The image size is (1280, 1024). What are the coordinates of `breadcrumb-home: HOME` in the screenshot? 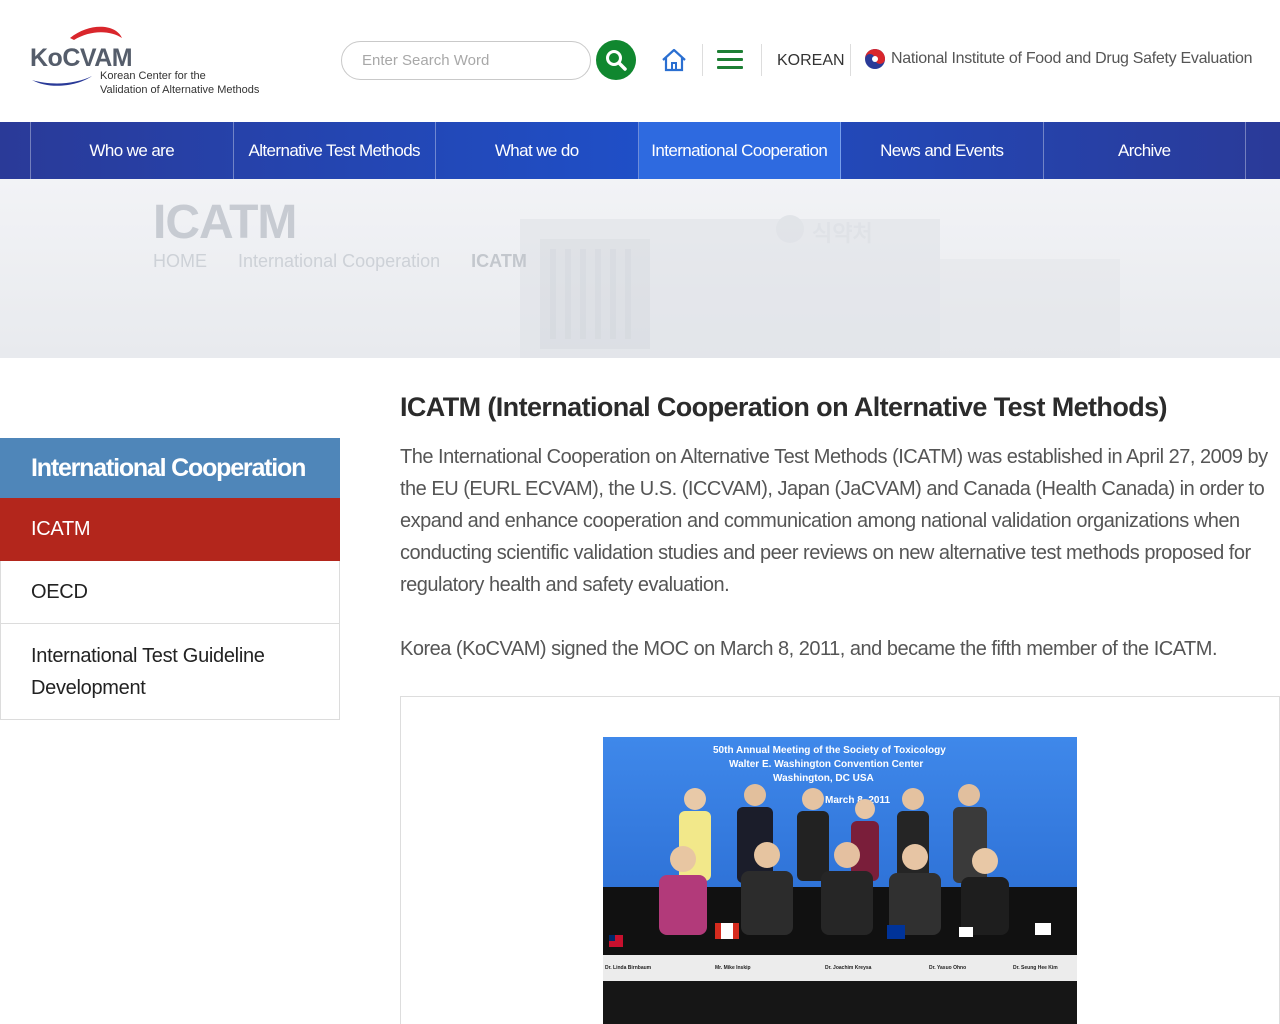 It's located at (180, 261).